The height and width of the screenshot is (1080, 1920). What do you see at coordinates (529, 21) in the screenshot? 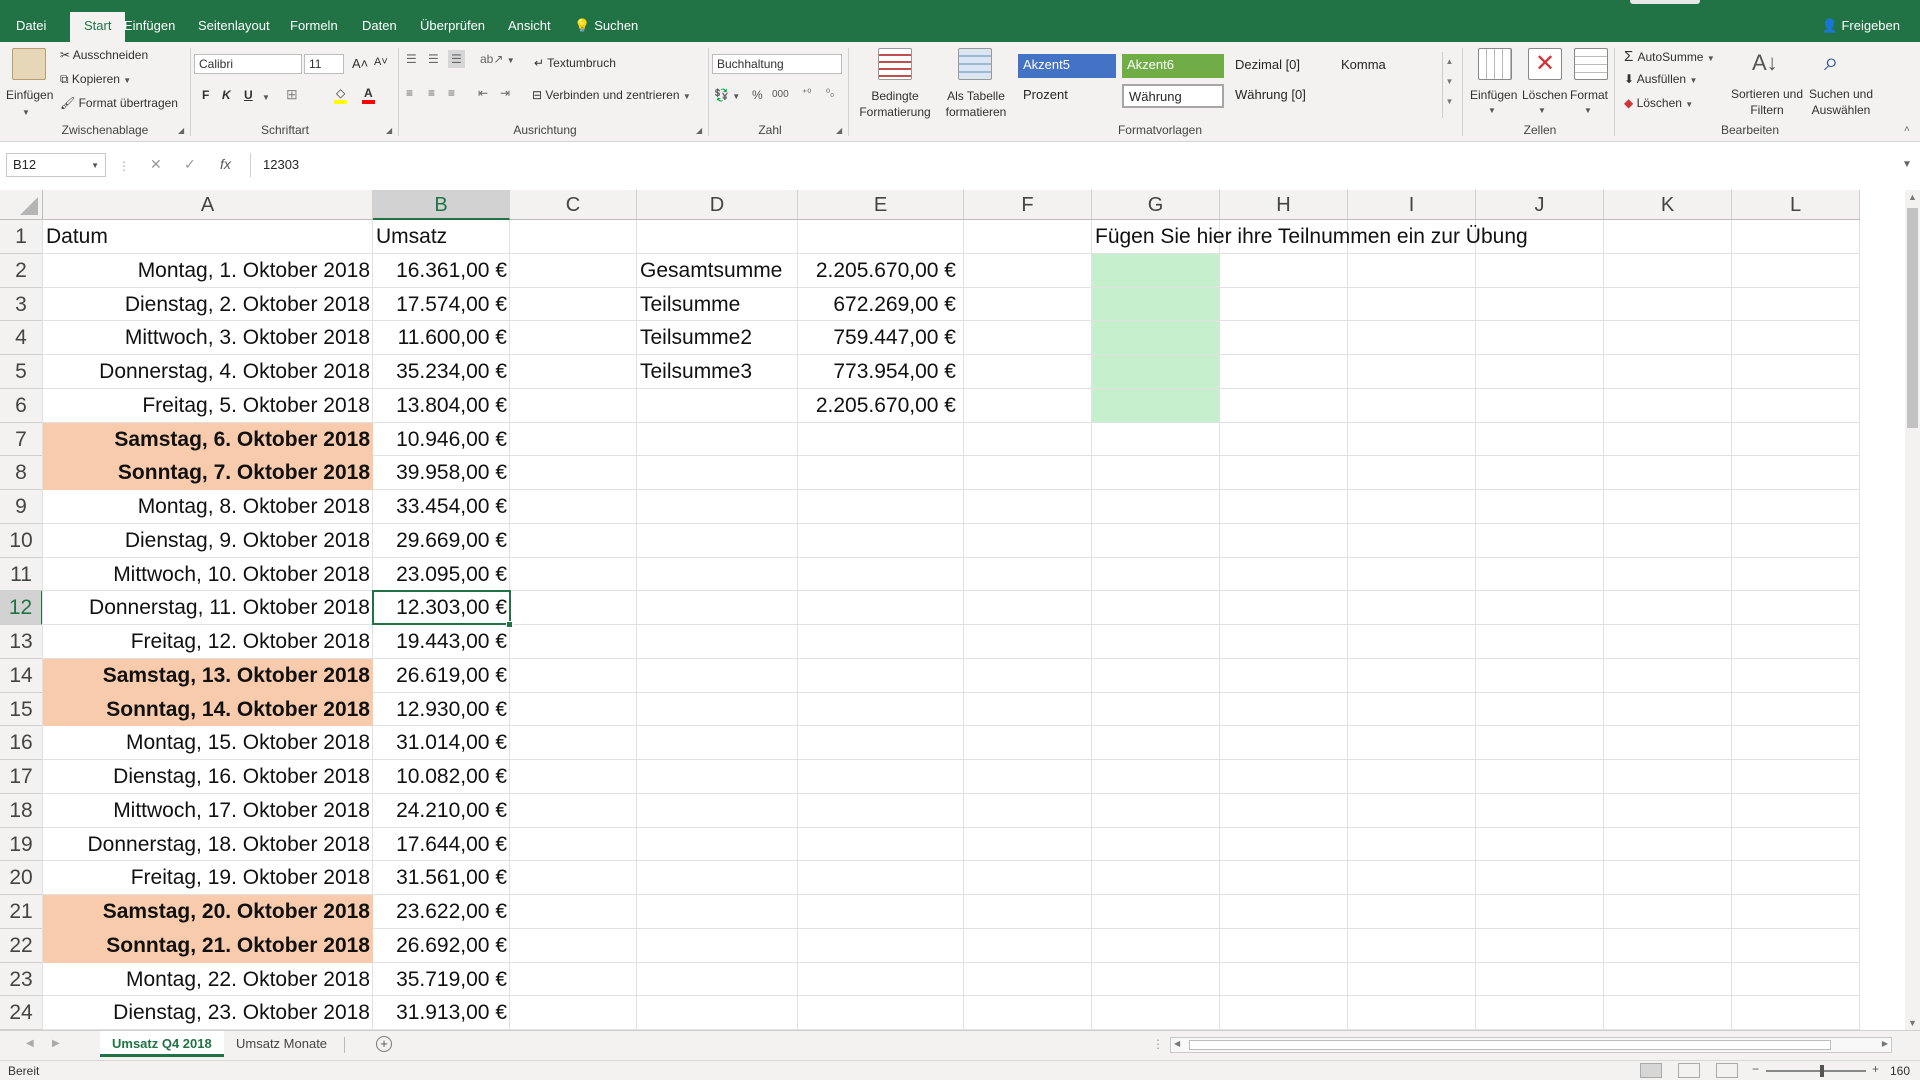
I see `tab-ansicht: Ansicht` at bounding box center [529, 21].